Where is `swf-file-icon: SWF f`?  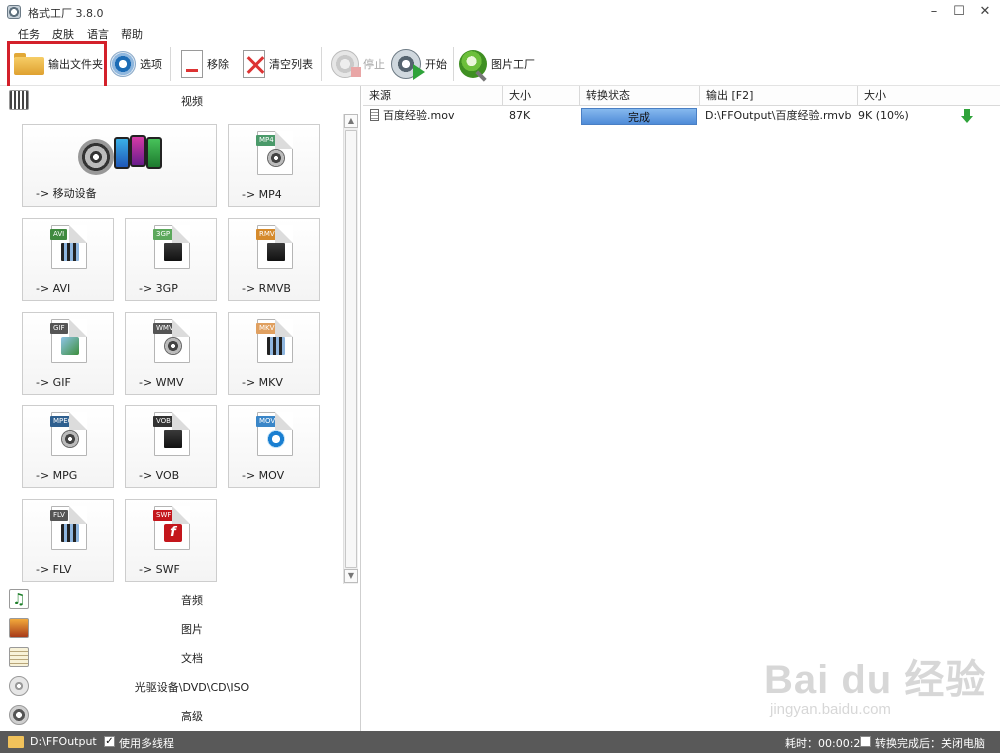
swf-file-icon: SWF f is located at coordinates (171, 528).